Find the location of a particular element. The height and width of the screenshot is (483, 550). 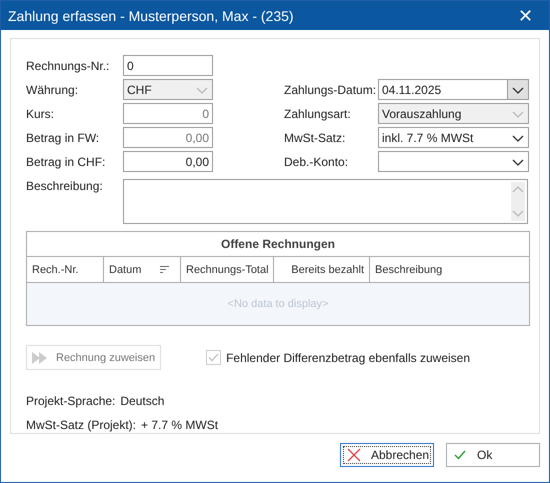

column-header: Datum is located at coordinates (142, 269).